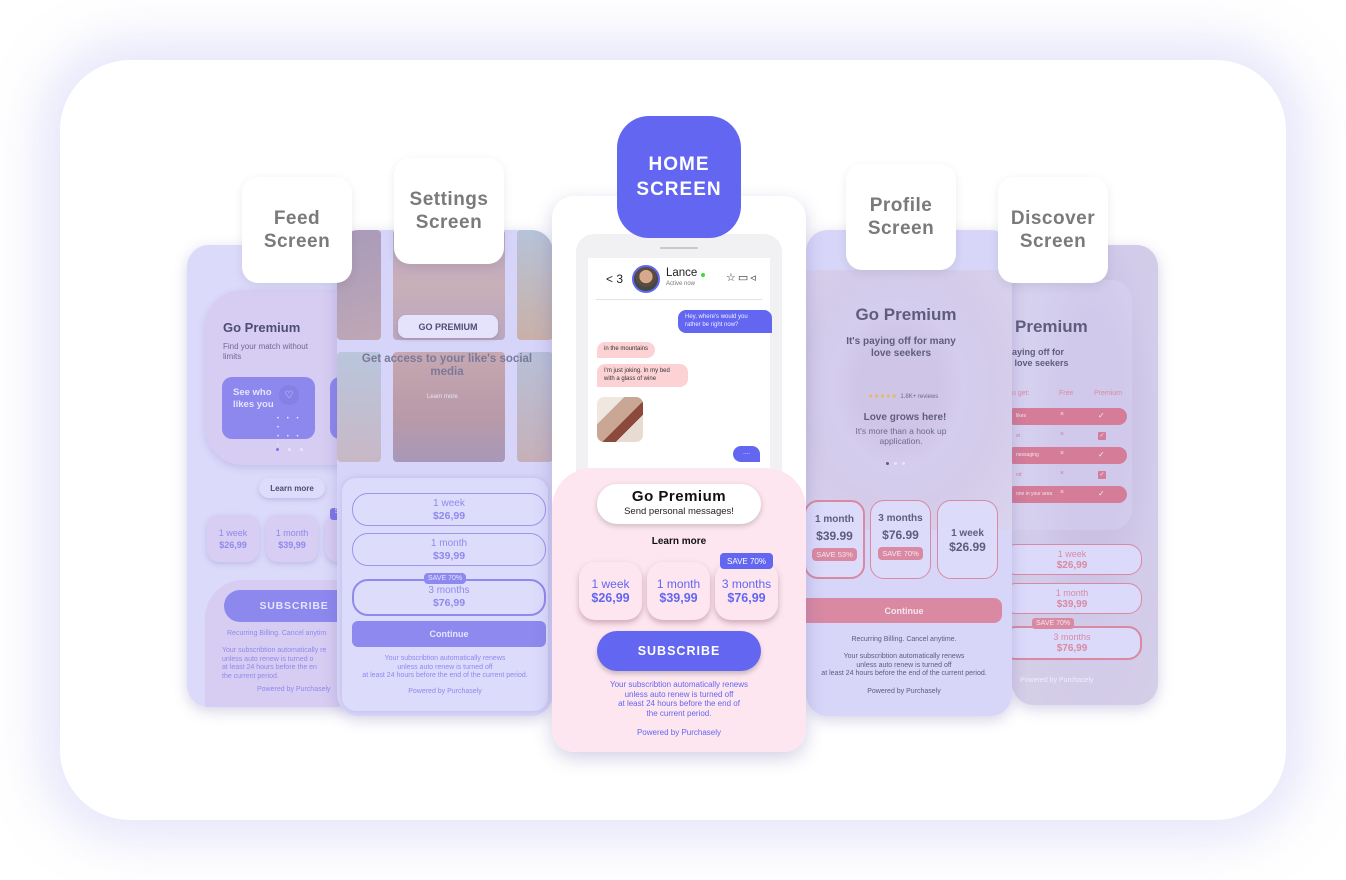 Image resolution: width=1346 pixels, height=880 pixels. Describe the element at coordinates (449, 199) in the screenshot. I see `tag-line: Settings` at that location.